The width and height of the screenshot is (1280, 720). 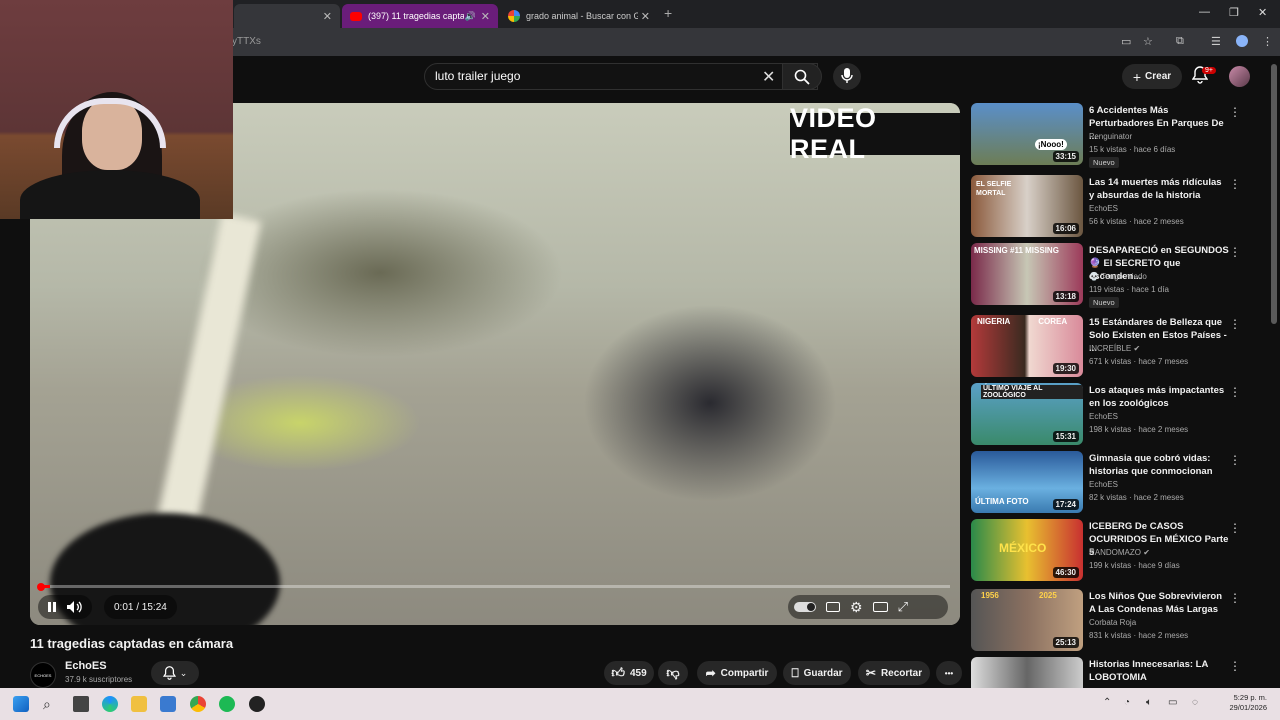 What do you see at coordinates (1027, 346) in the screenshot?
I see `video-thumbnail: NIGERIA COREA 19:30` at bounding box center [1027, 346].